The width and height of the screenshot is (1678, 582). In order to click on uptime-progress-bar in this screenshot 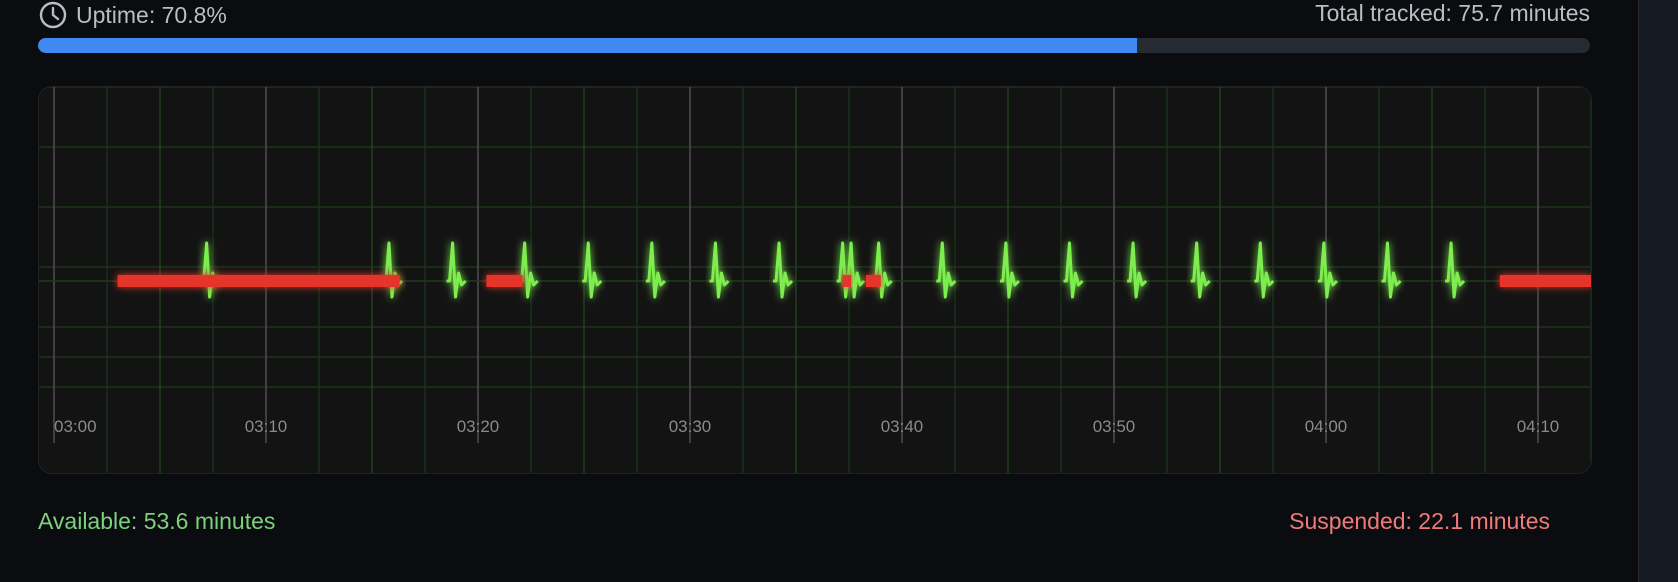, I will do `click(814, 45)`.